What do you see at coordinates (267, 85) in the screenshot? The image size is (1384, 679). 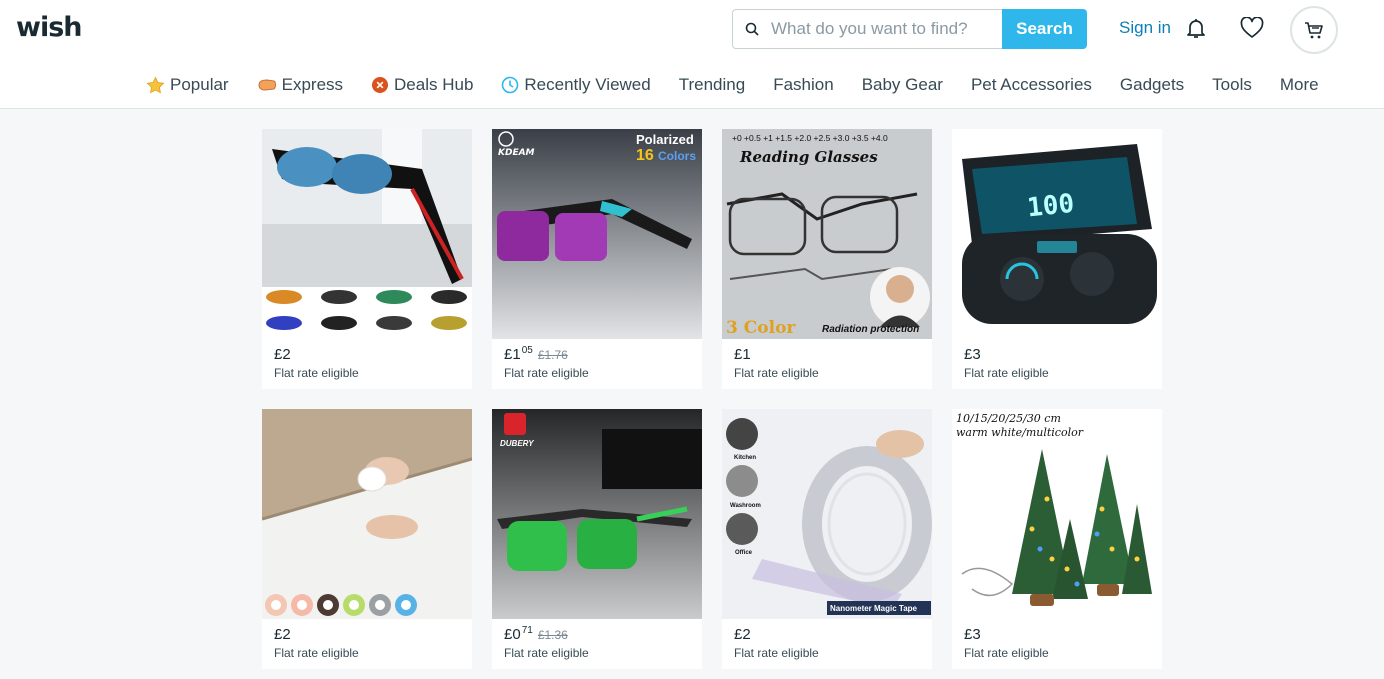 I see `express-icon` at bounding box center [267, 85].